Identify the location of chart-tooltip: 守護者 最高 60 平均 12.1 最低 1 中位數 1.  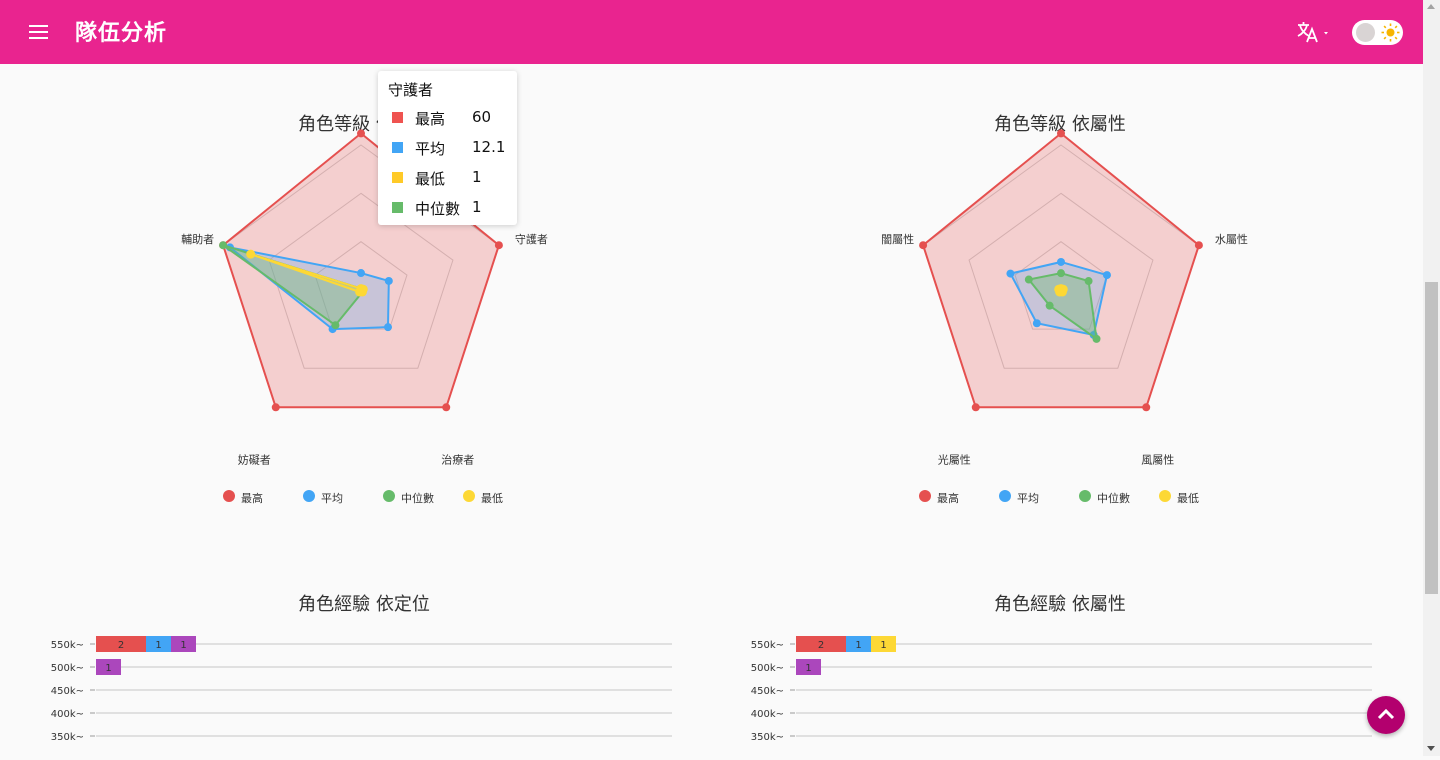
(447, 148).